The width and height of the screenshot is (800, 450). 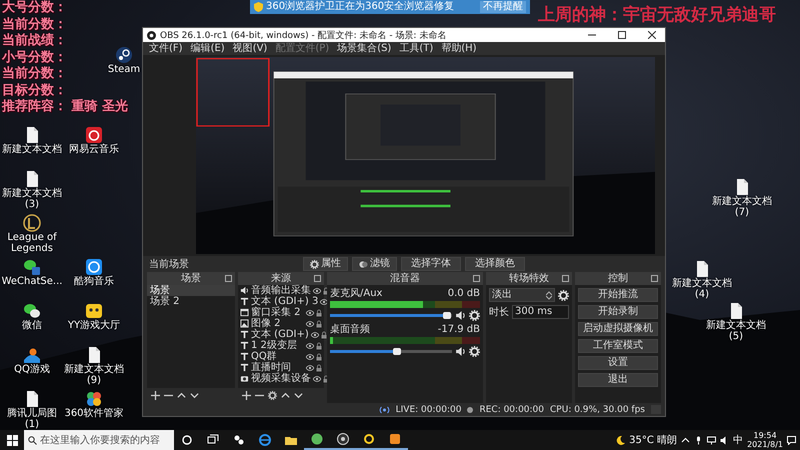 What do you see at coordinates (618, 295) in the screenshot?
I see `control-button: 开始推流` at bounding box center [618, 295].